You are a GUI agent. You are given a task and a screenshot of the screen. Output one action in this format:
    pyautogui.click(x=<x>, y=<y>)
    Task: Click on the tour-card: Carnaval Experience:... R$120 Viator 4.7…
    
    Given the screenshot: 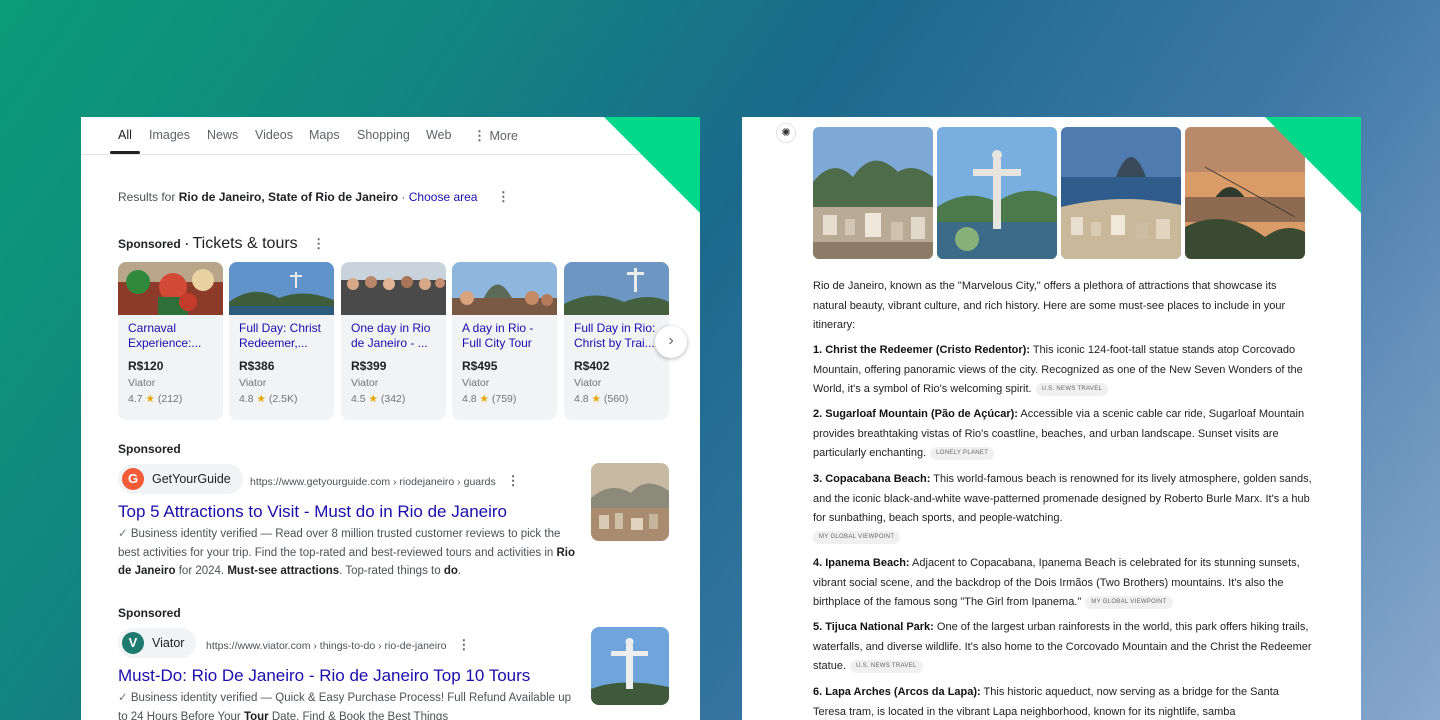 What is the action you would take?
    pyautogui.click(x=170, y=341)
    